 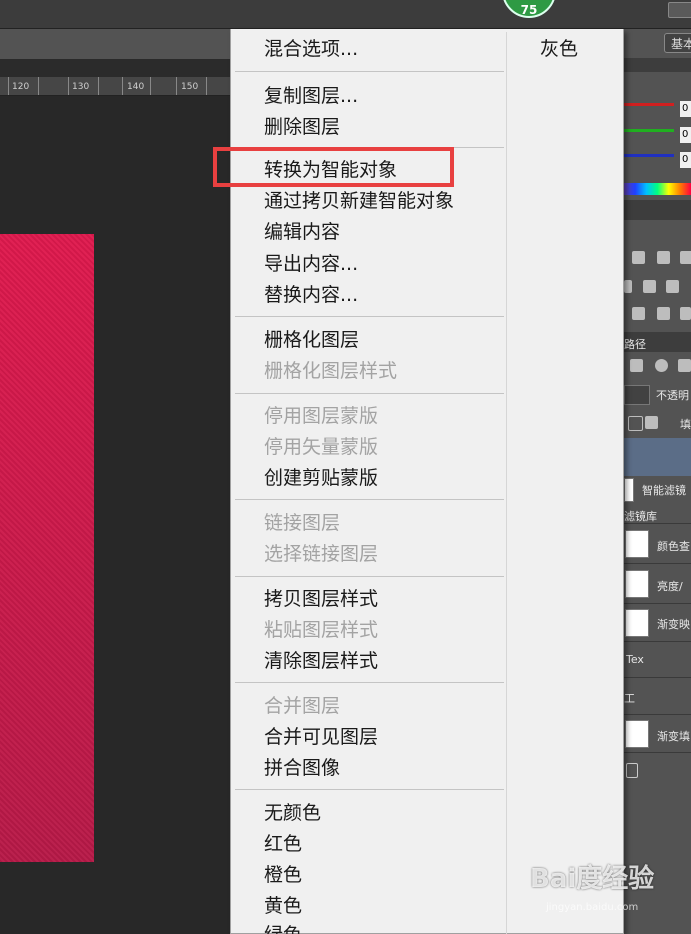 I want to click on menu-item-clear-layer-style: 清除图层样式, so click(x=321, y=661).